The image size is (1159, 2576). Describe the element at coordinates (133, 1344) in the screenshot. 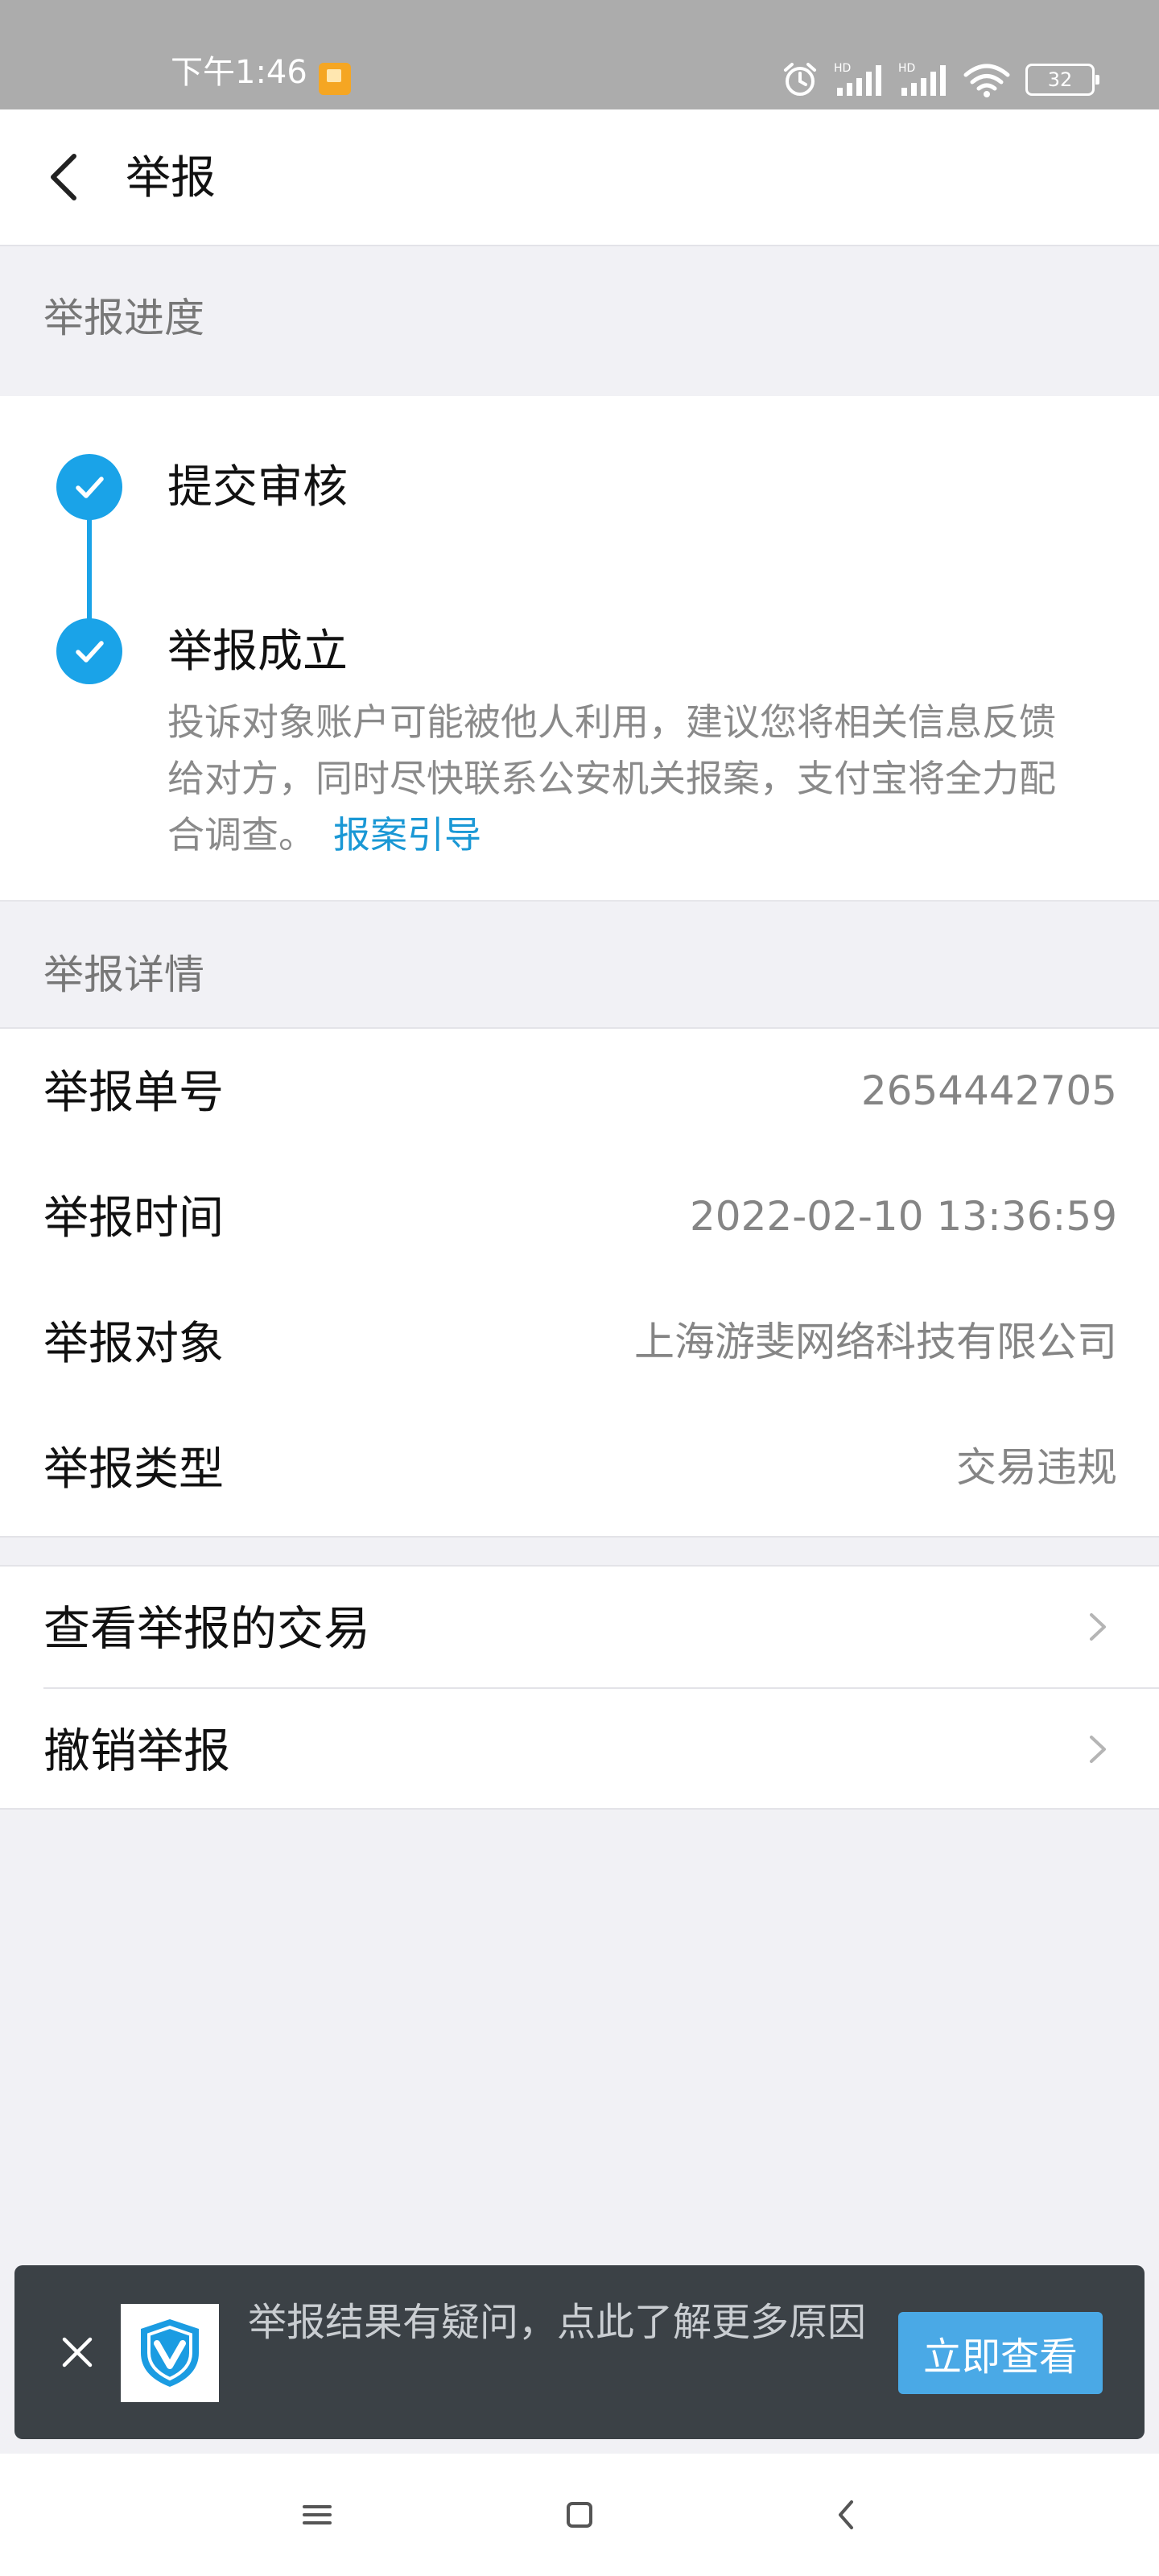

I see `detail-label: 举报对象` at that location.